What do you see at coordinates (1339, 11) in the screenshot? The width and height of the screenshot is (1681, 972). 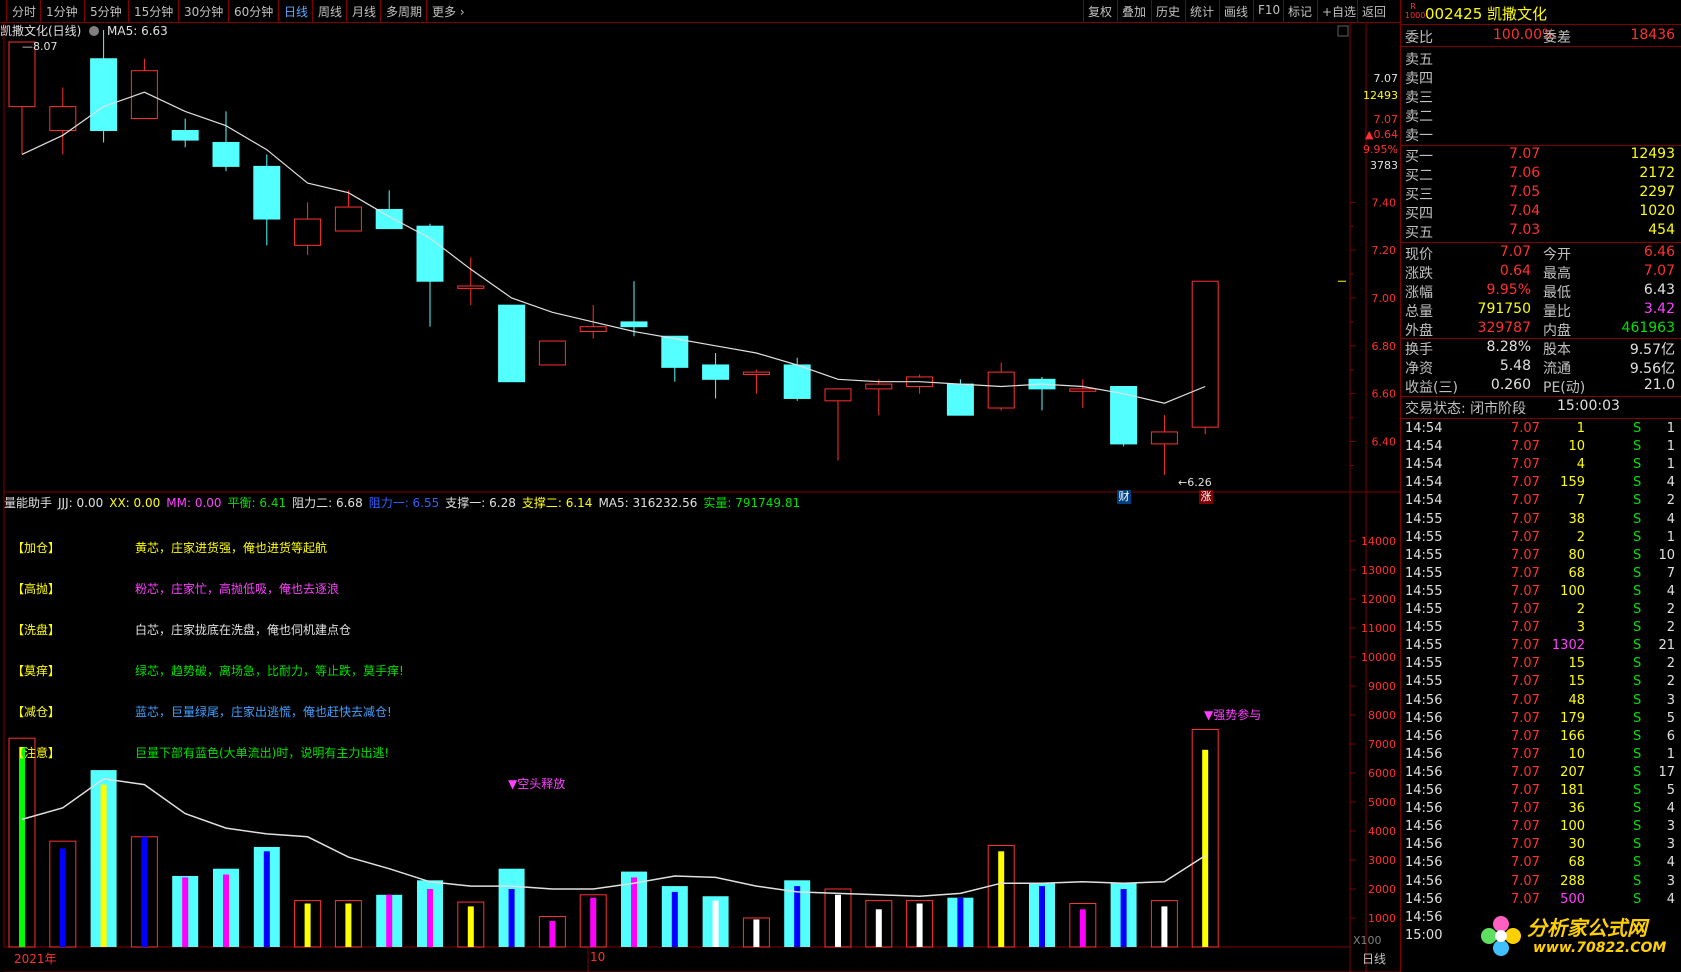 I see `tool-button-7: +自选` at bounding box center [1339, 11].